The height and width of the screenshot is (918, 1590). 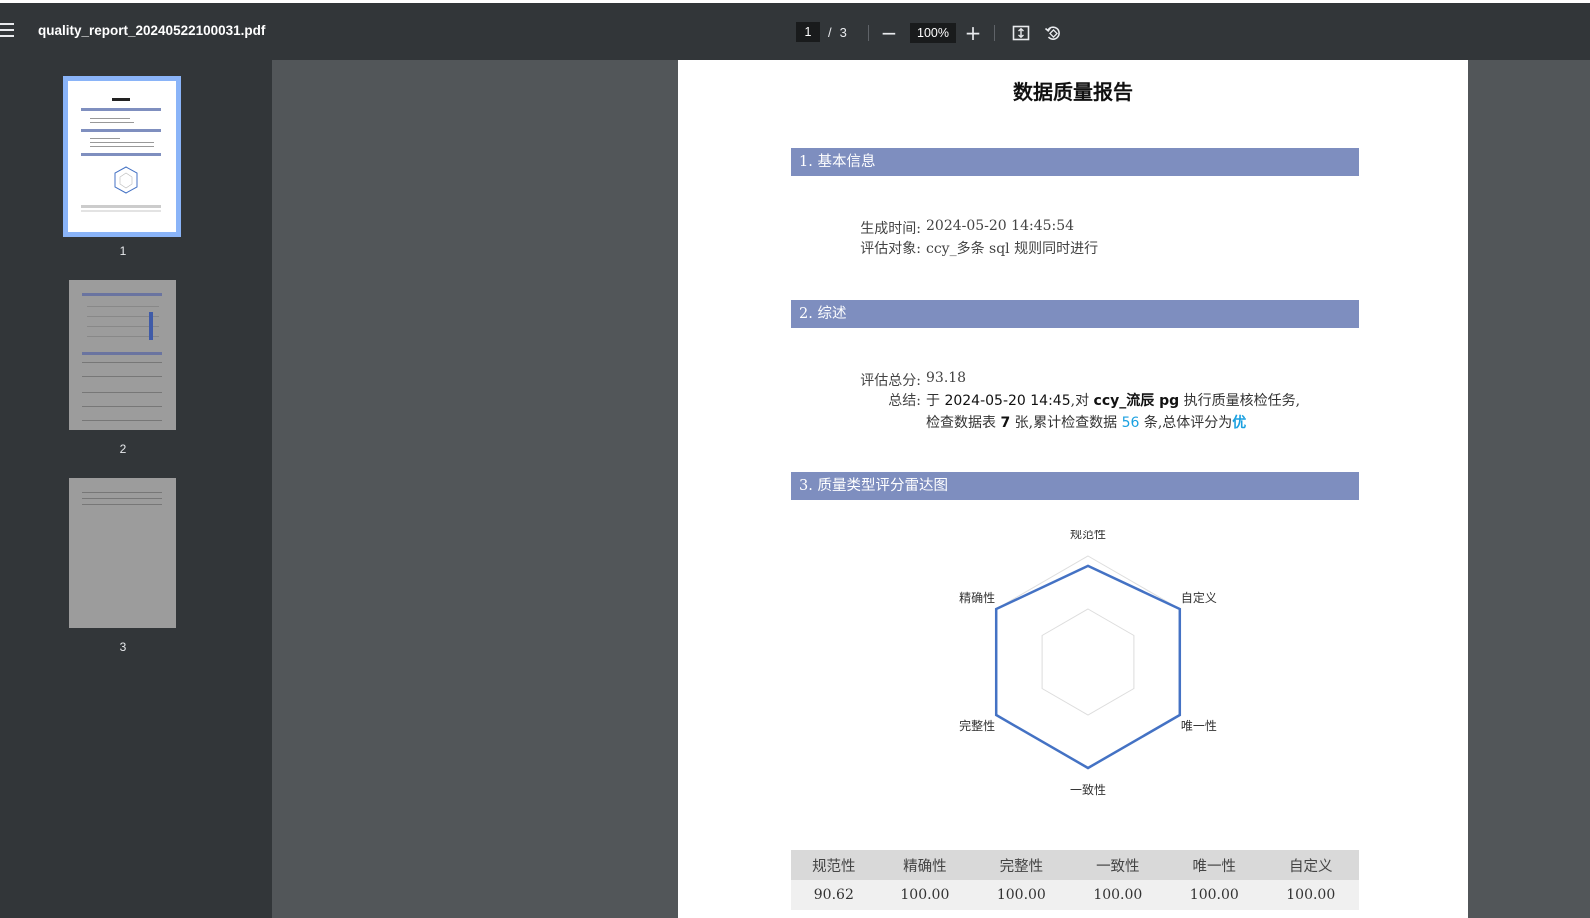 I want to click on radar-chart: 规范性自定义唯一性一致性 完整性 精确性, so click(x=1088, y=663).